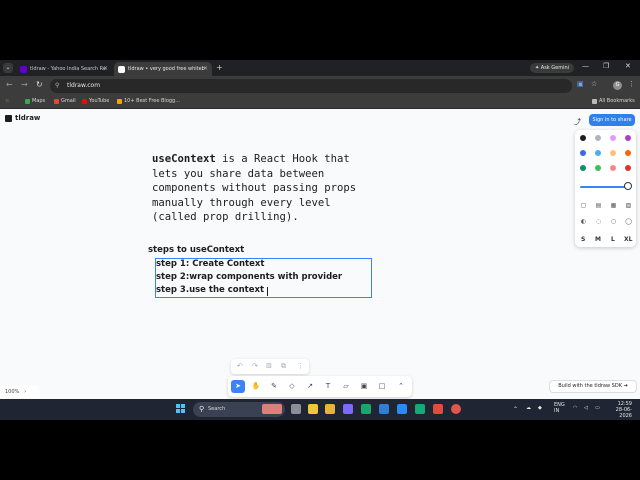 Image resolution: width=640 pixels, height=480 pixels. Describe the element at coordinates (613, 221) in the screenshot. I see `dash-dotted-icon: ○` at that location.